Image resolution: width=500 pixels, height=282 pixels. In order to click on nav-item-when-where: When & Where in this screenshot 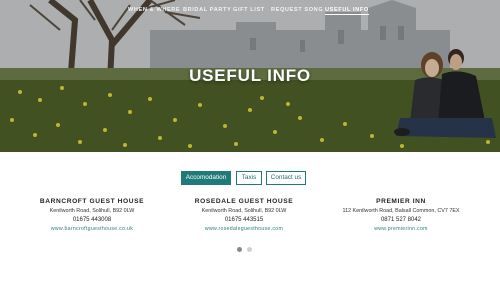, I will do `click(154, 10)`.